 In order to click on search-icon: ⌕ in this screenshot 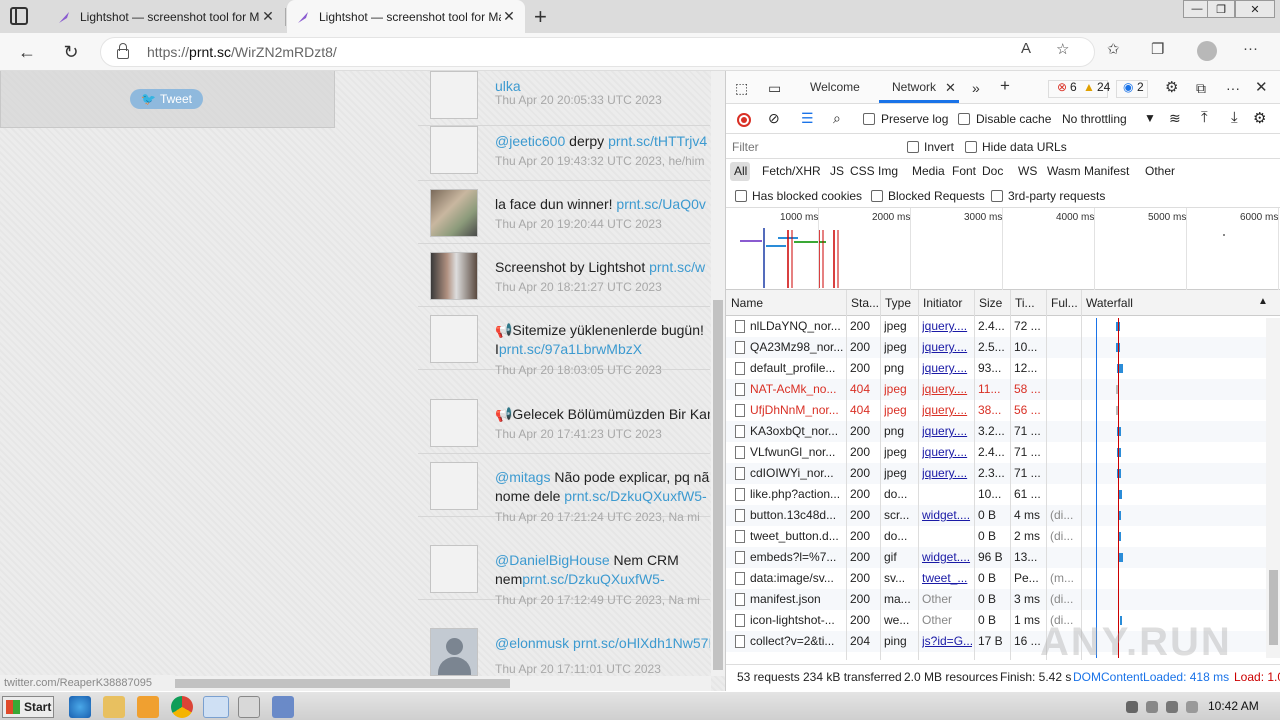, I will do `click(837, 118)`.